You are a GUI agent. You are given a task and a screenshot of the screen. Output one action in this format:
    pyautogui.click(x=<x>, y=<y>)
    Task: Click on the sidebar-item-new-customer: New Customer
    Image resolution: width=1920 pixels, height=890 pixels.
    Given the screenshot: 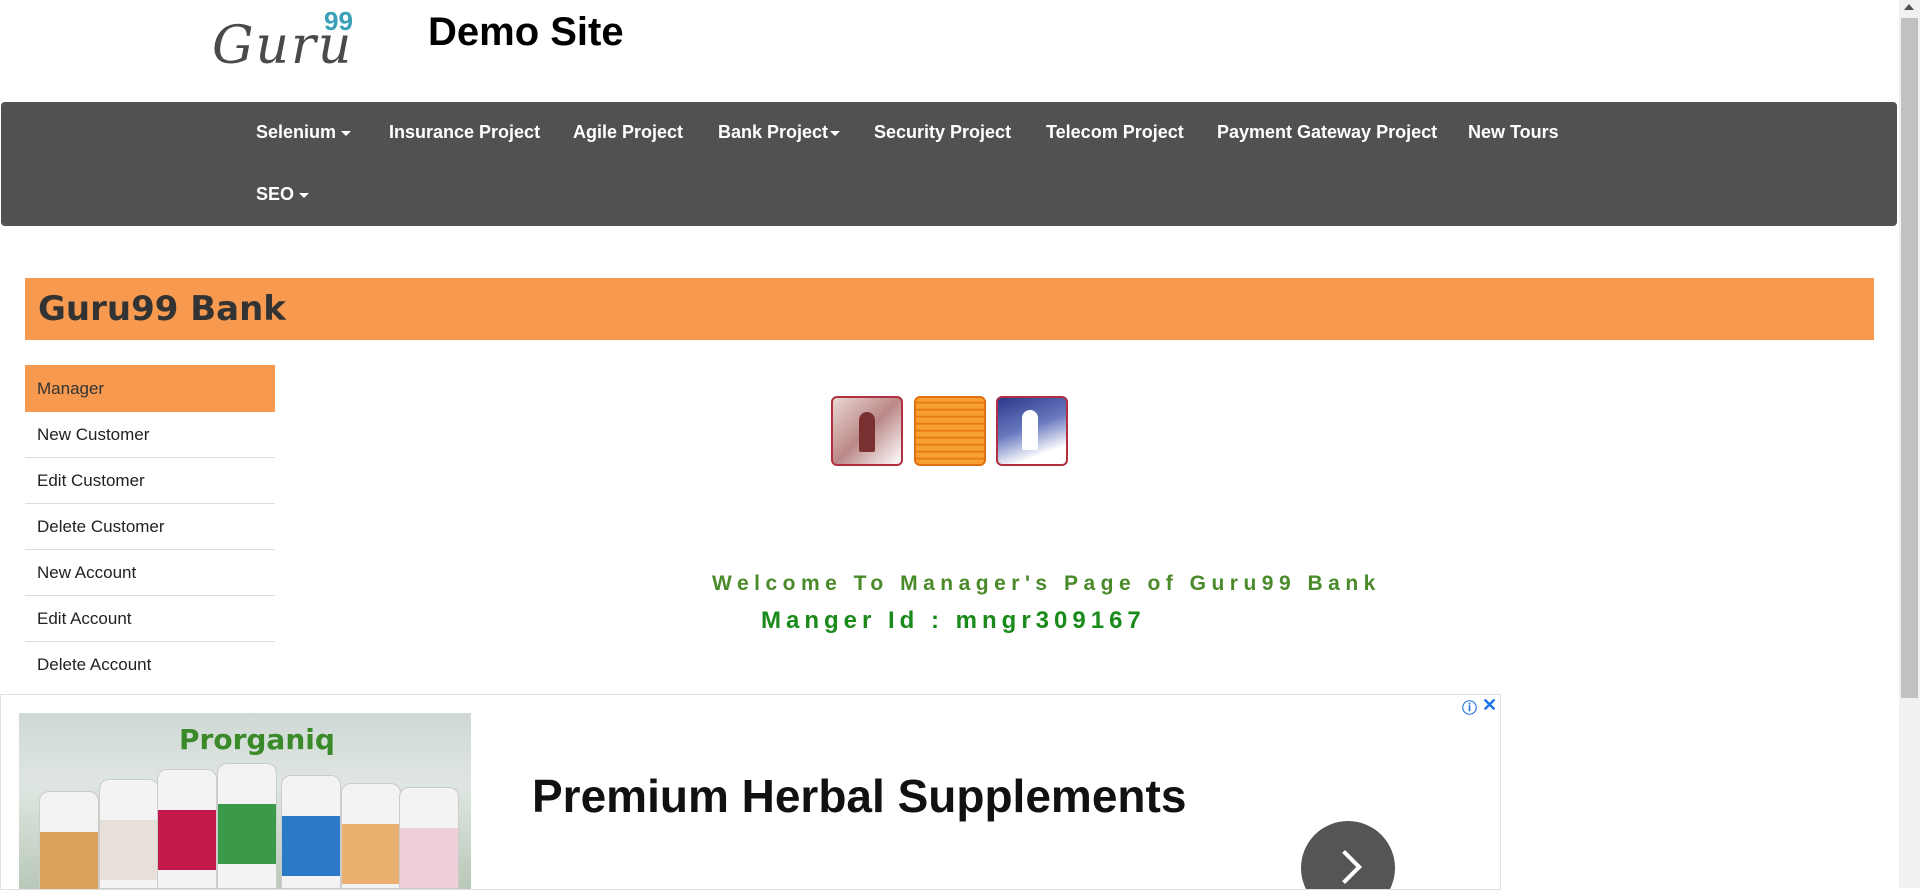 What is the action you would take?
    pyautogui.click(x=150, y=435)
    